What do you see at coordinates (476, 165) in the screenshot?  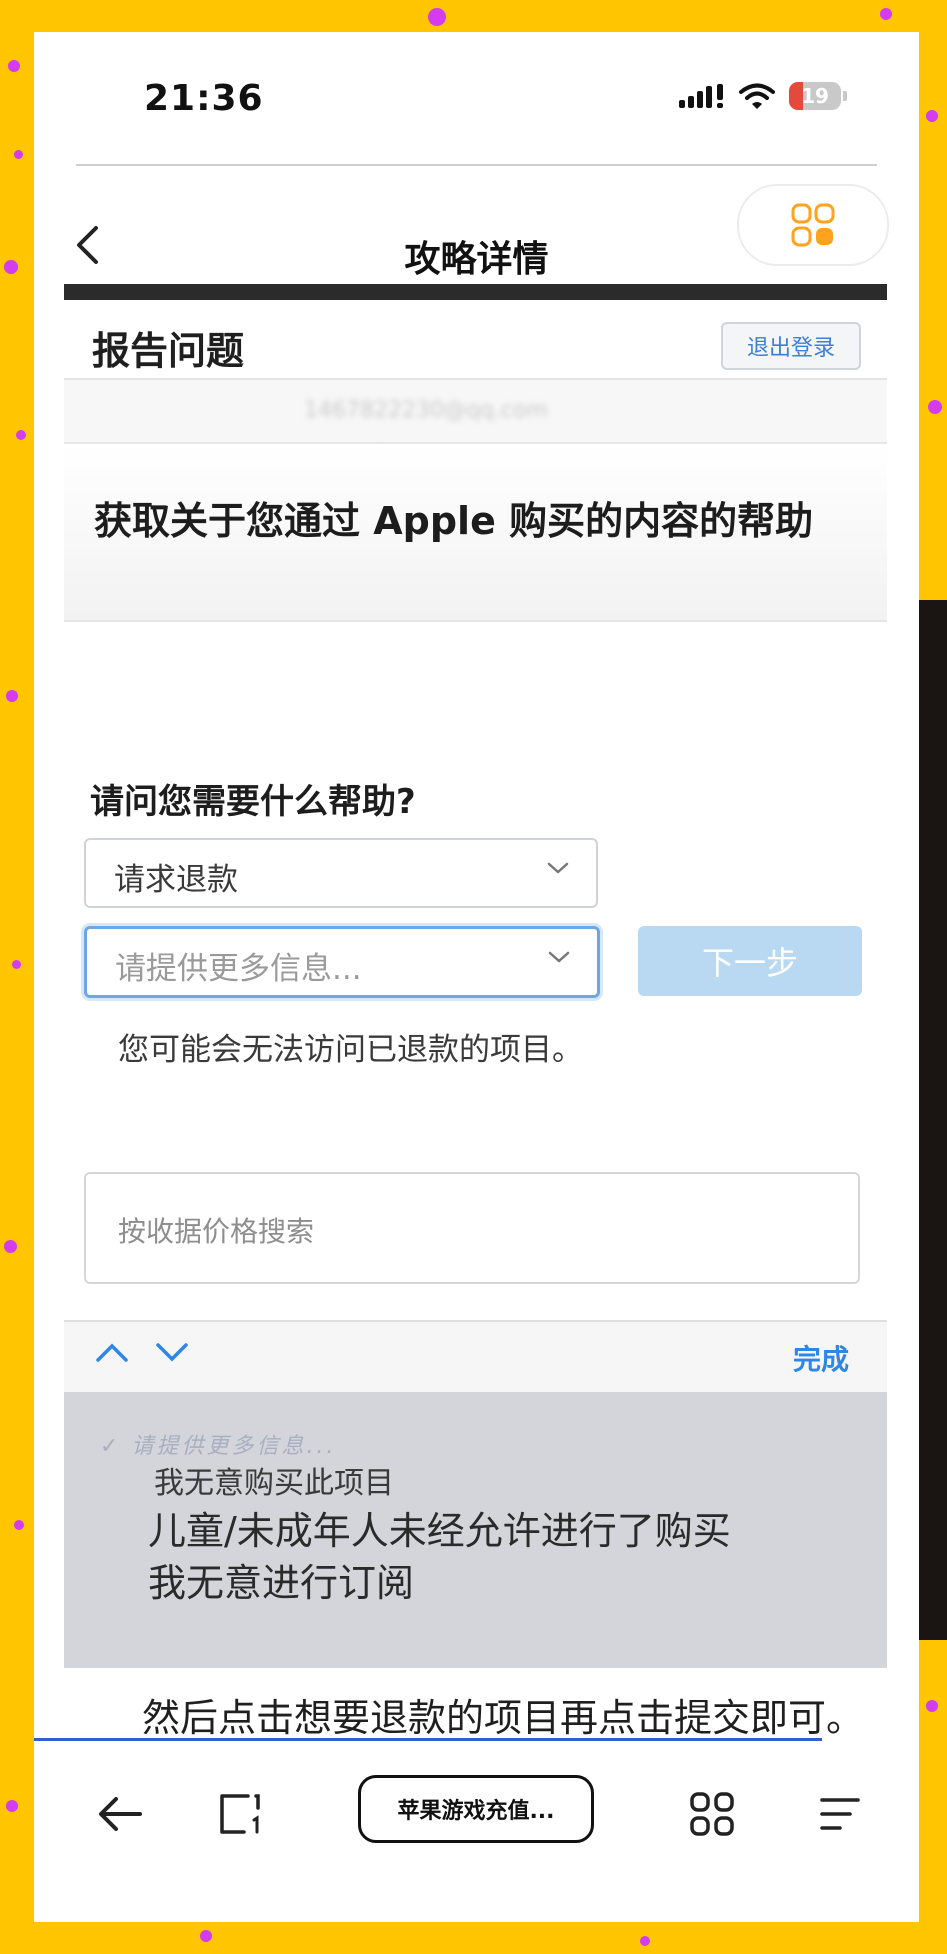 I see `divider` at bounding box center [476, 165].